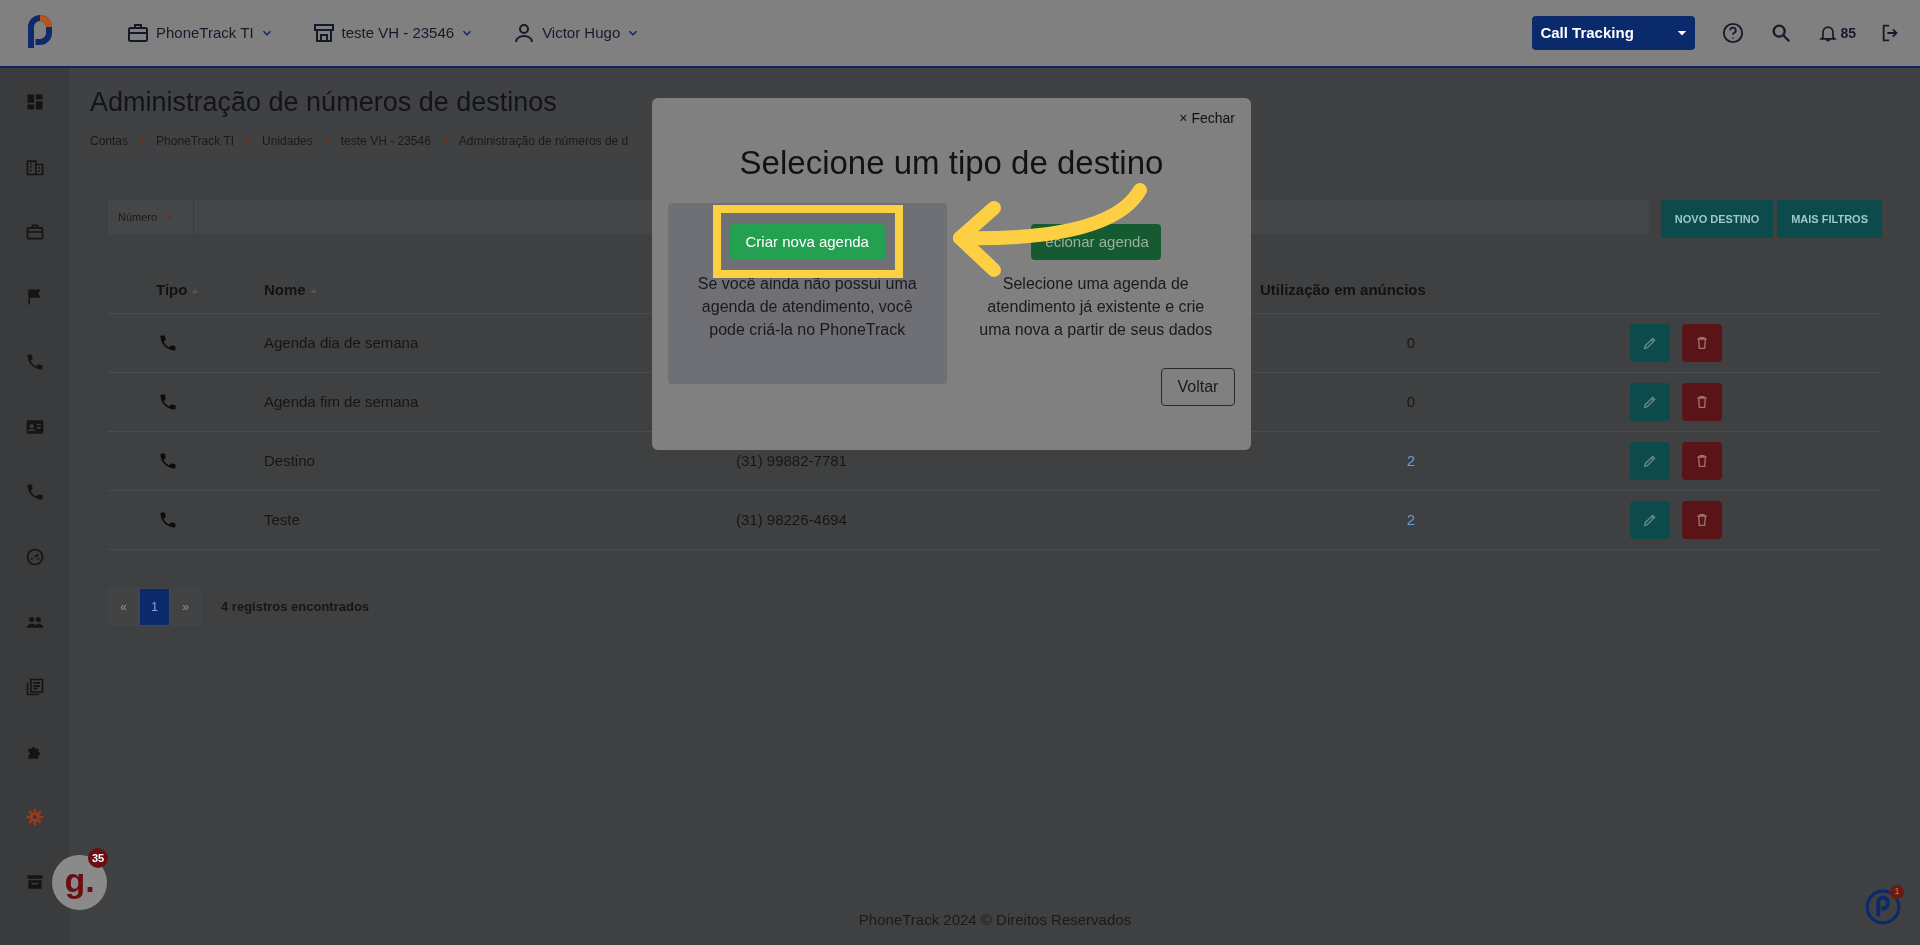  Describe the element at coordinates (200, 33) in the screenshot. I see `account-menu: PhoneTrack TI` at that location.